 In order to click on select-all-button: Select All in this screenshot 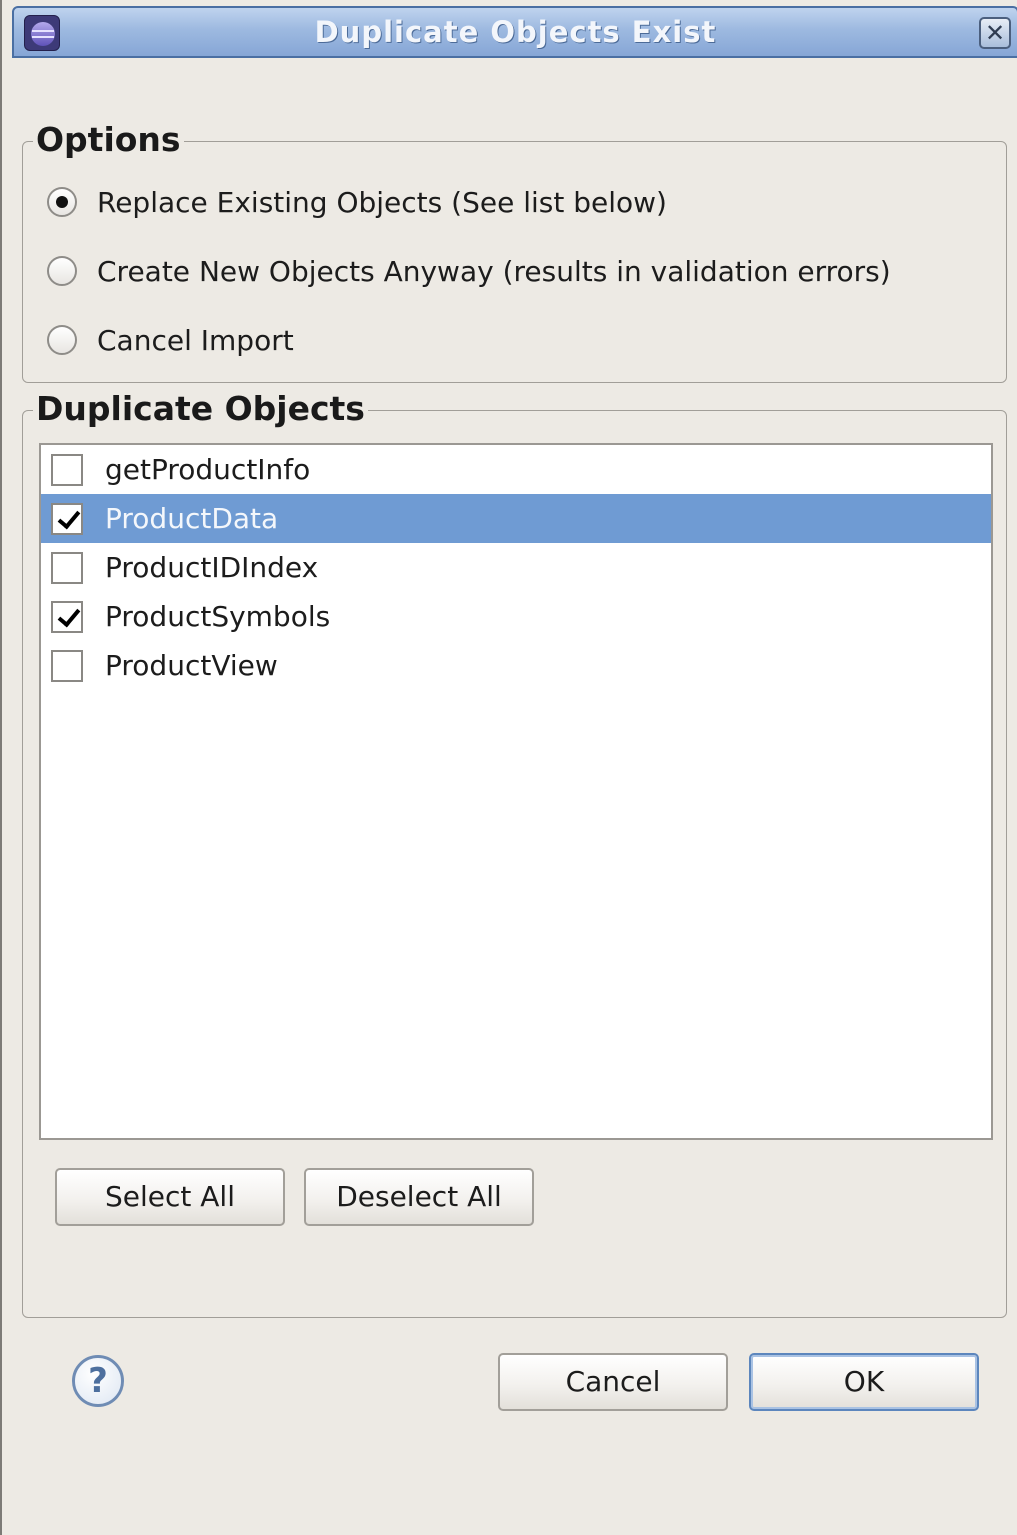, I will do `click(170, 1197)`.